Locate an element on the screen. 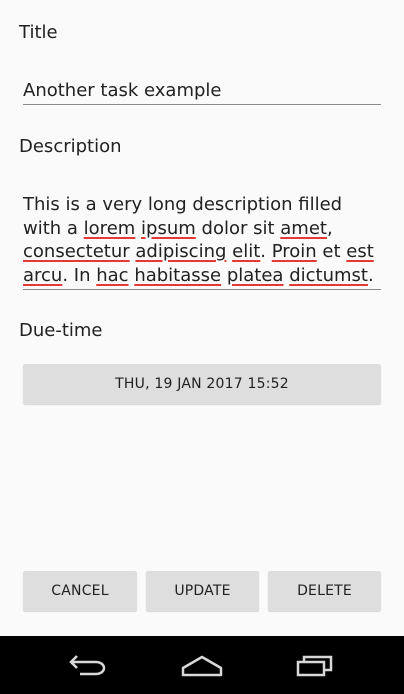  description-text: et is located at coordinates (331, 251).